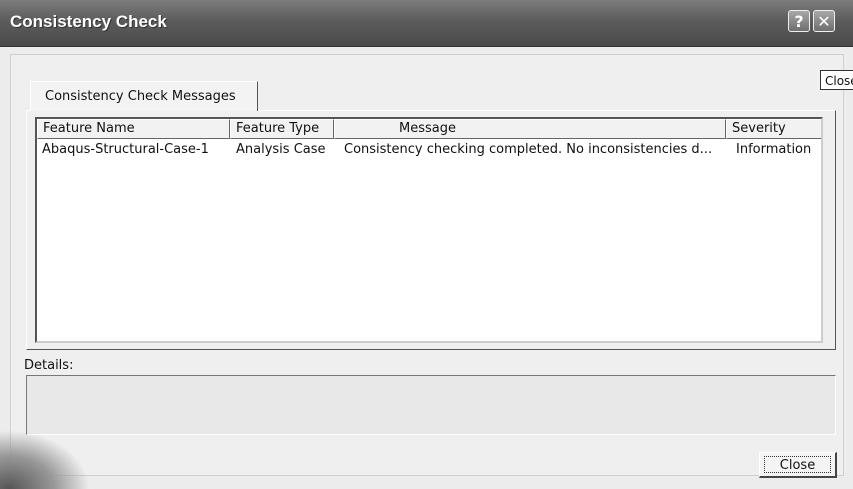  I want to click on cell-feature-type: Analysis Case, so click(281, 149).